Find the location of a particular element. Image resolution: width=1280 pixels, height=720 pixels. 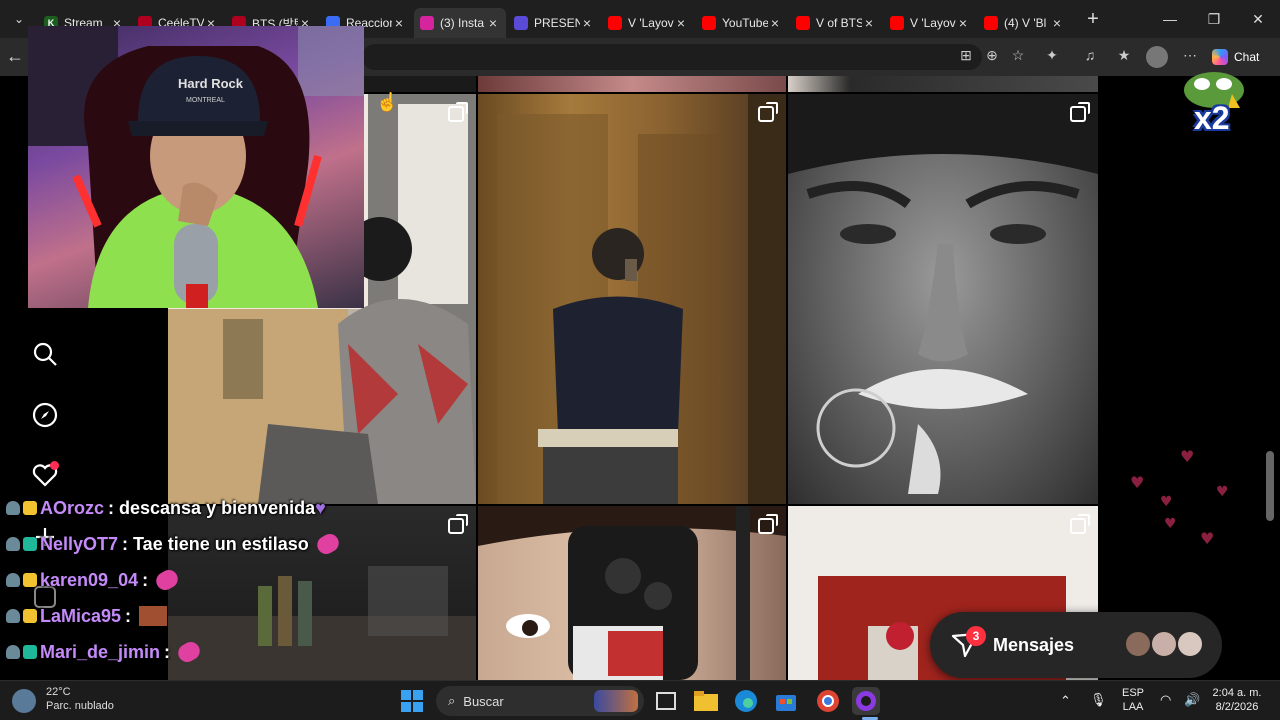

maximize-icon: ❐ is located at coordinates (1214, 19).